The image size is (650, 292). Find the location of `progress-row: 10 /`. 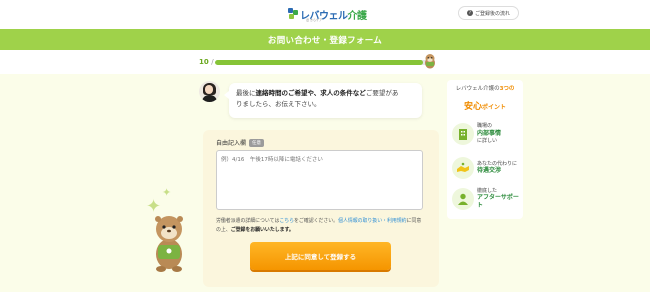

progress-row: 10 / is located at coordinates (325, 62).